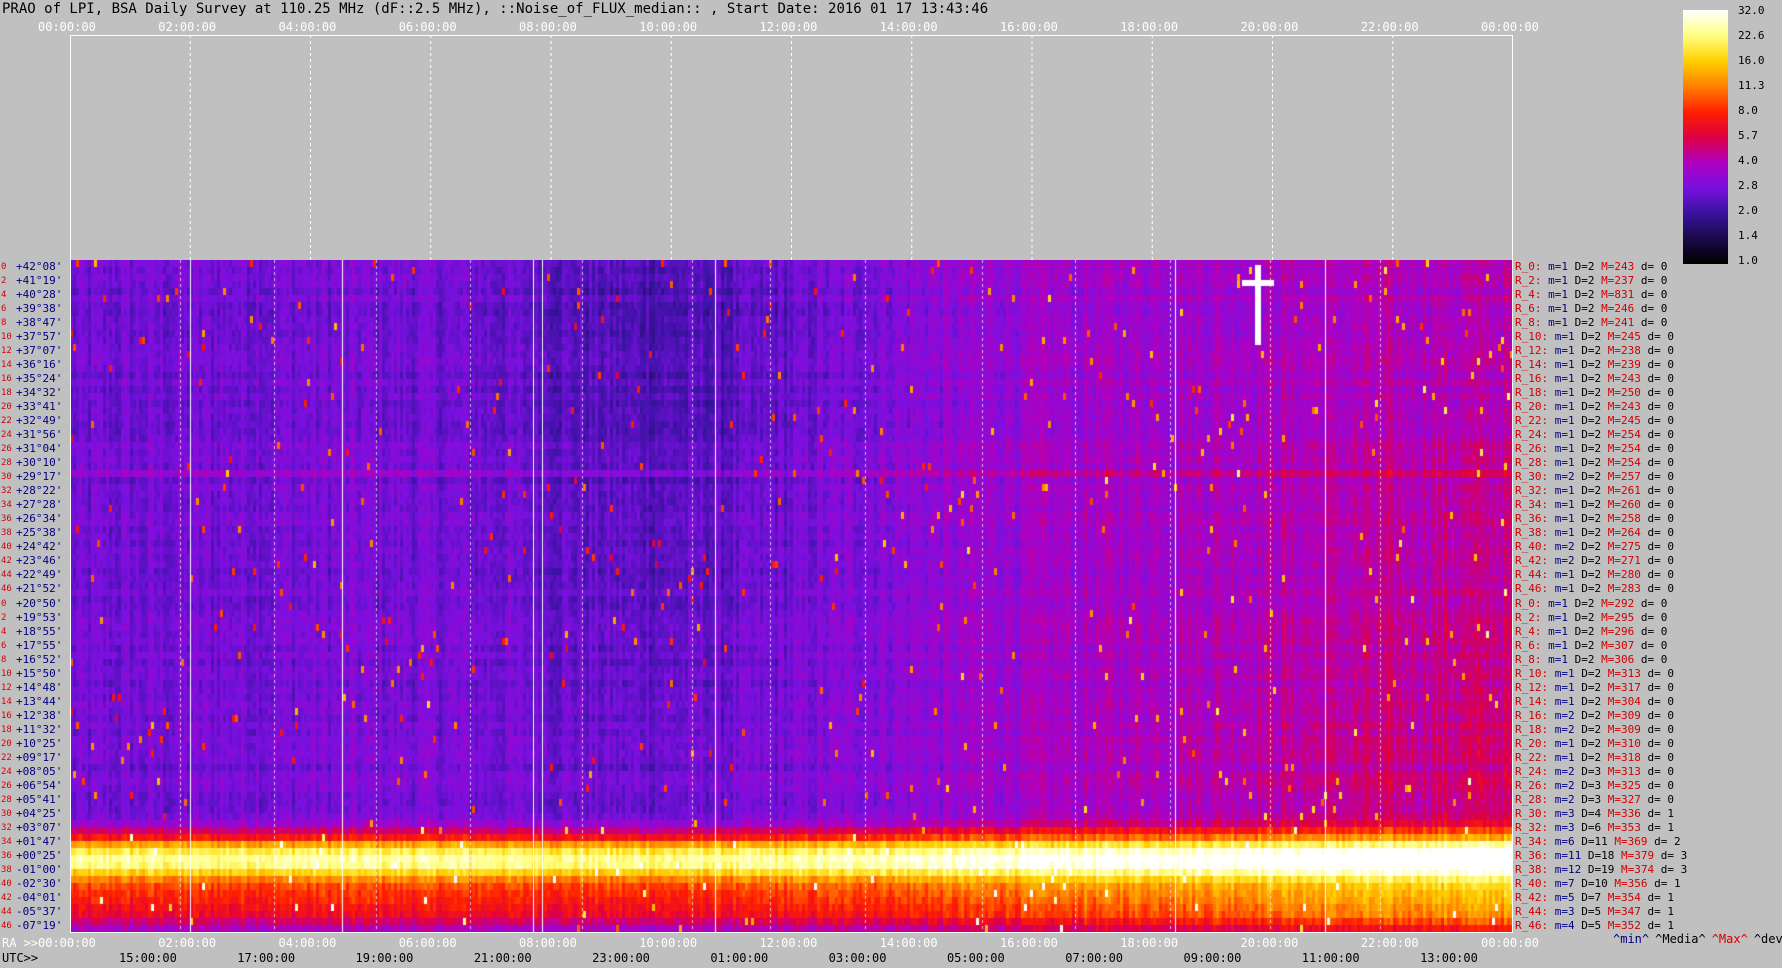 The height and width of the screenshot is (968, 1782). I want to click on row-index-label: 10, so click(6, 337).